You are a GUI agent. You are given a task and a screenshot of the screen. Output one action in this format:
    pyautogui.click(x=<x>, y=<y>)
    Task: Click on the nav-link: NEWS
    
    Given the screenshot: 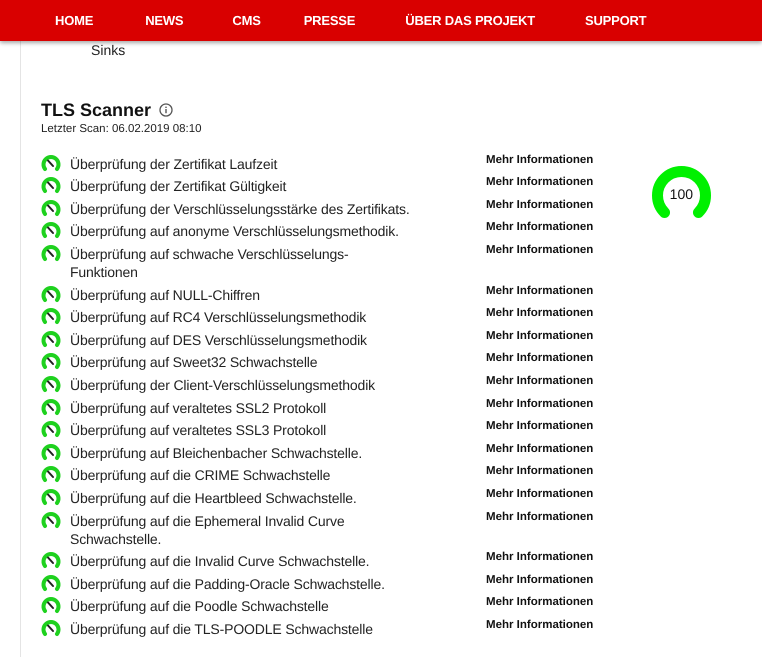 What is the action you would take?
    pyautogui.click(x=164, y=20)
    